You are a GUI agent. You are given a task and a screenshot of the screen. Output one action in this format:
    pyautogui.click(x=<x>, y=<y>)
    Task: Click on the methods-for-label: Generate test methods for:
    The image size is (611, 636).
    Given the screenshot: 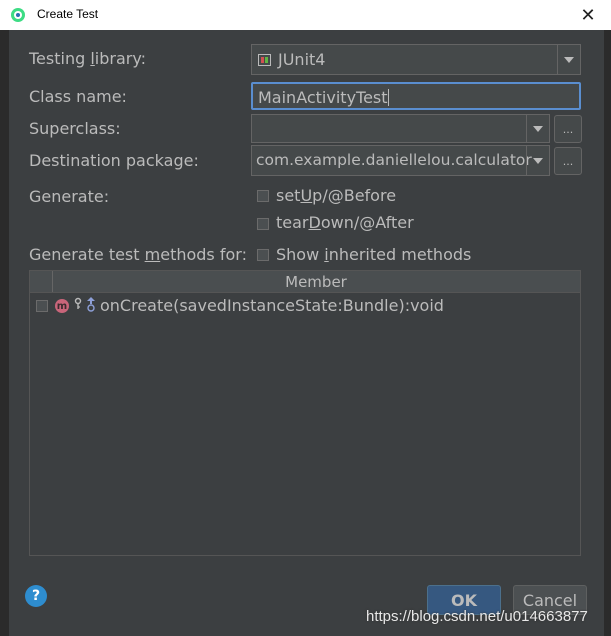 What is the action you would take?
    pyautogui.click(x=138, y=254)
    